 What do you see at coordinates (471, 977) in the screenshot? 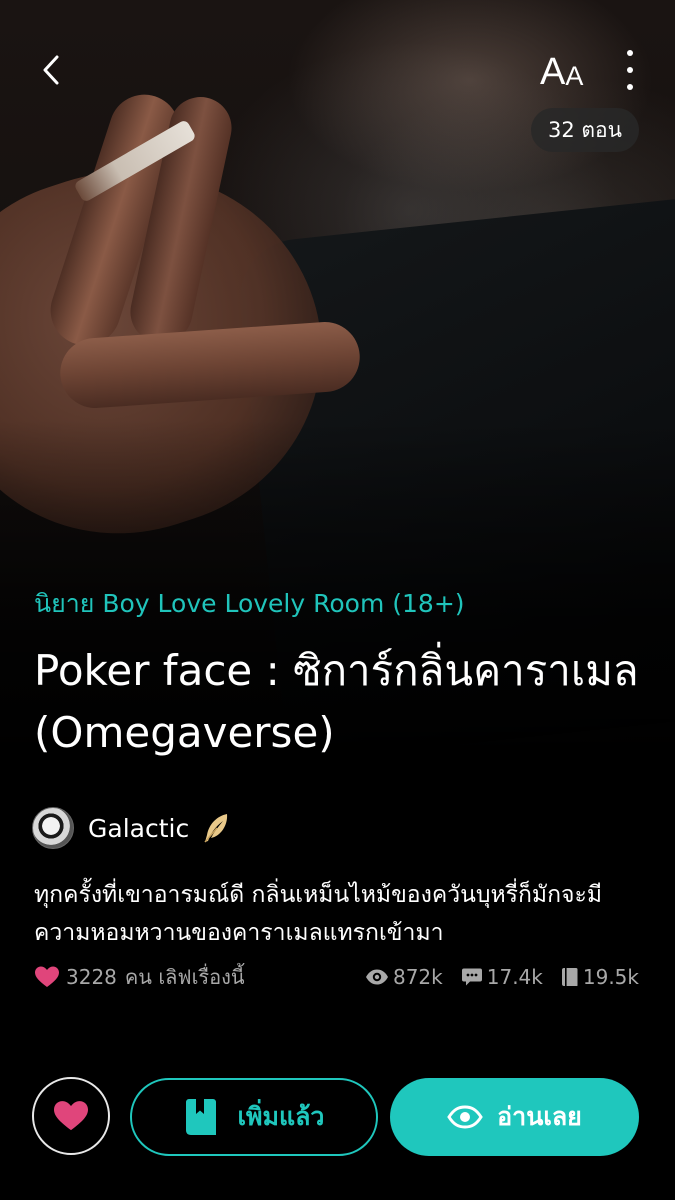
I see `comment-icon` at bounding box center [471, 977].